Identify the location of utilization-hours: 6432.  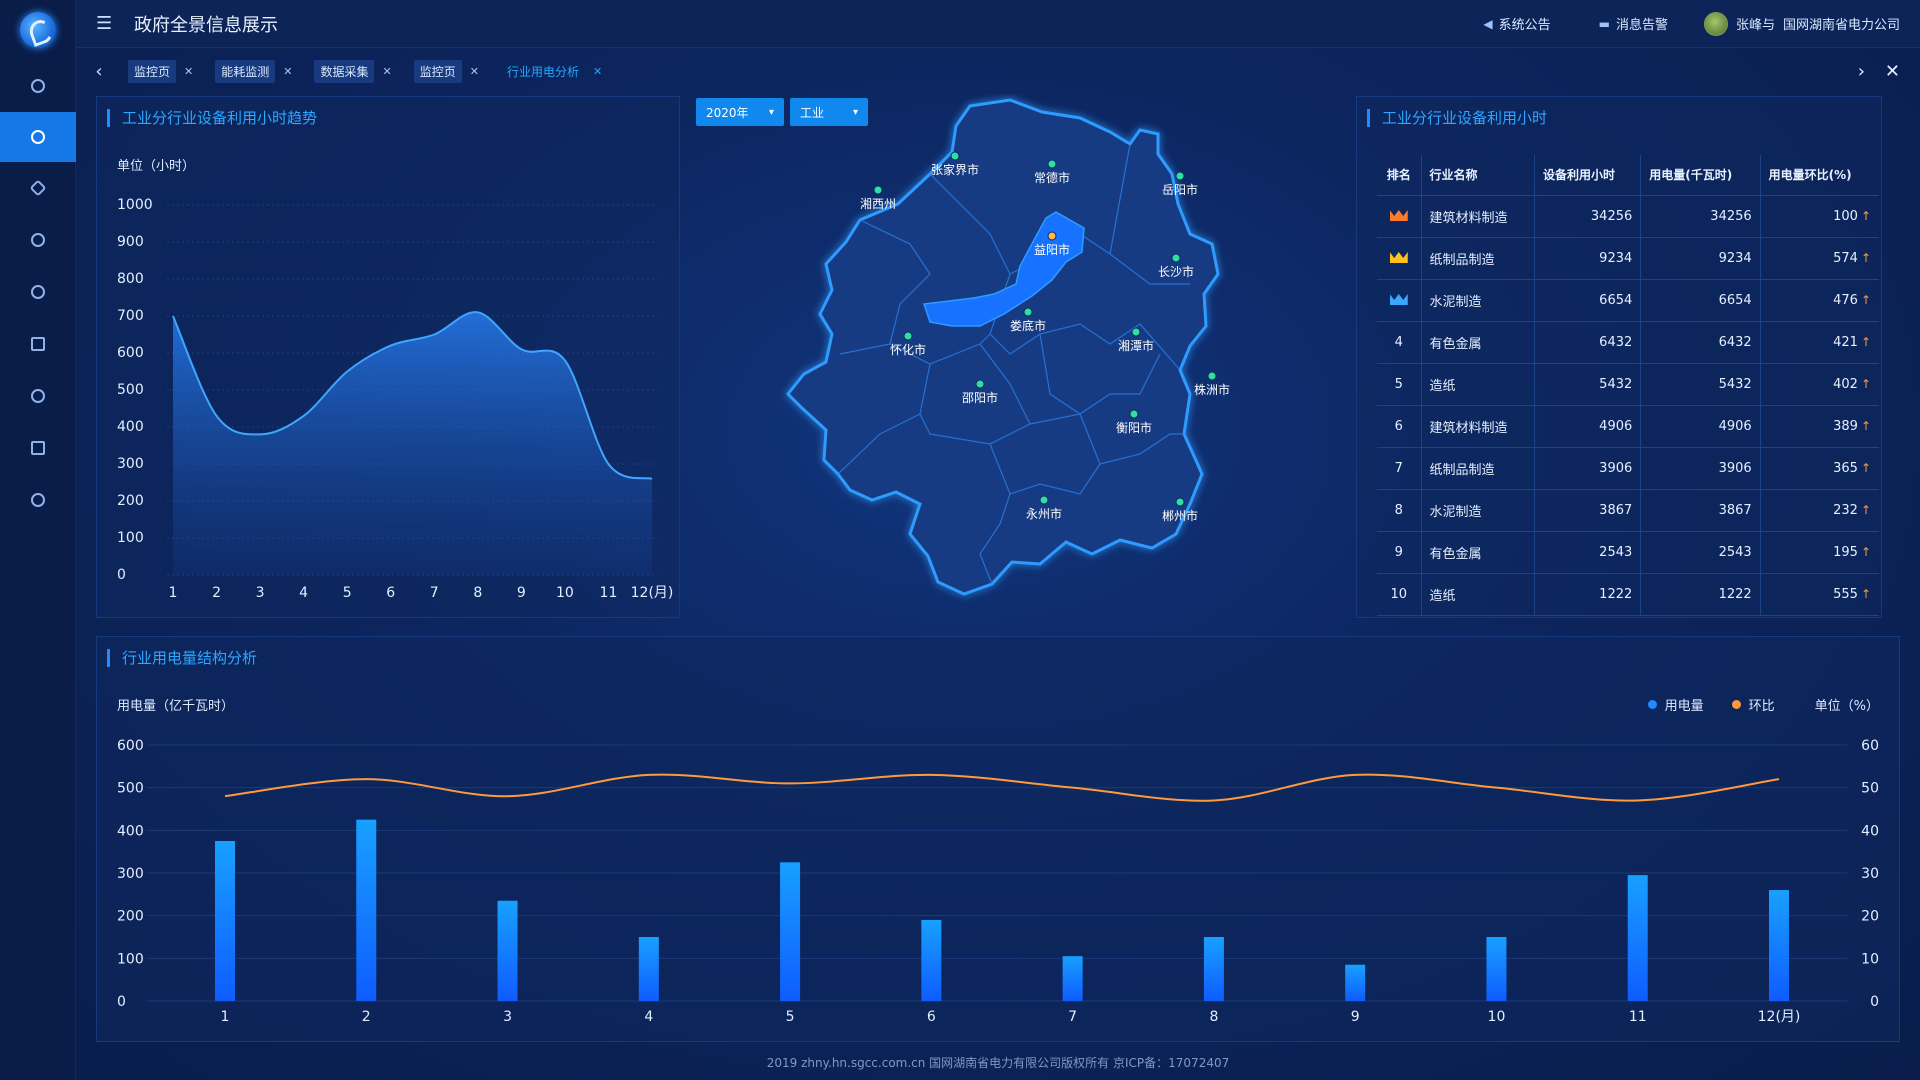
(1588, 342).